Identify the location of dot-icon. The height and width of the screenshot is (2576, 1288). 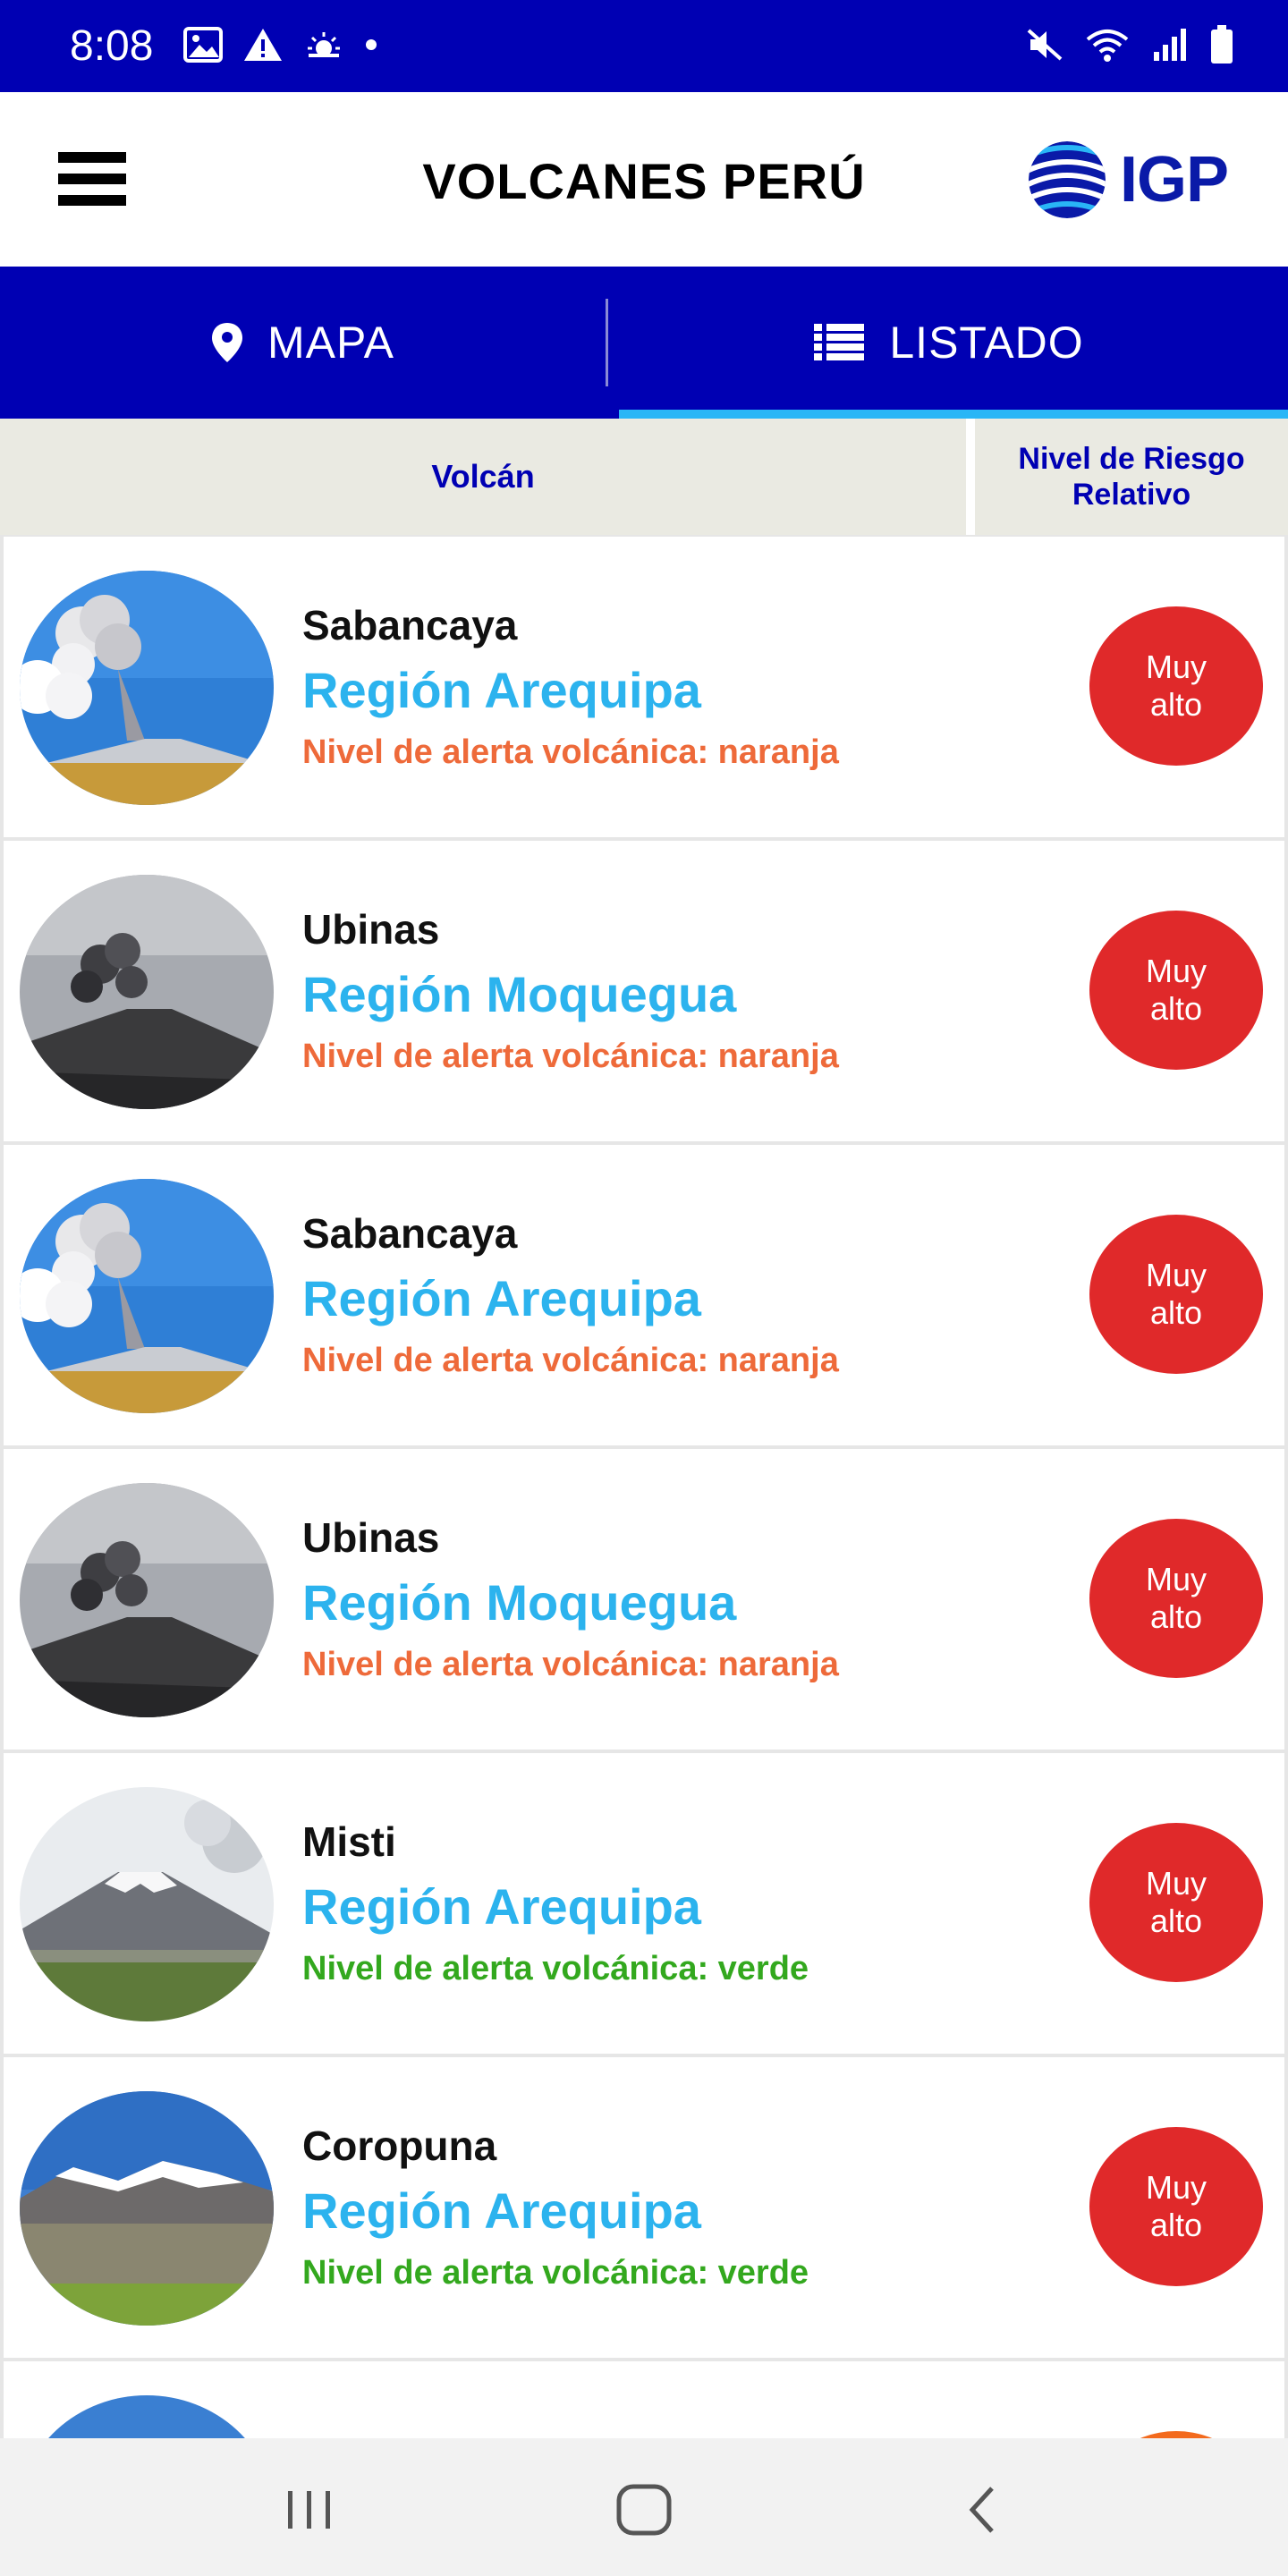
(371, 47).